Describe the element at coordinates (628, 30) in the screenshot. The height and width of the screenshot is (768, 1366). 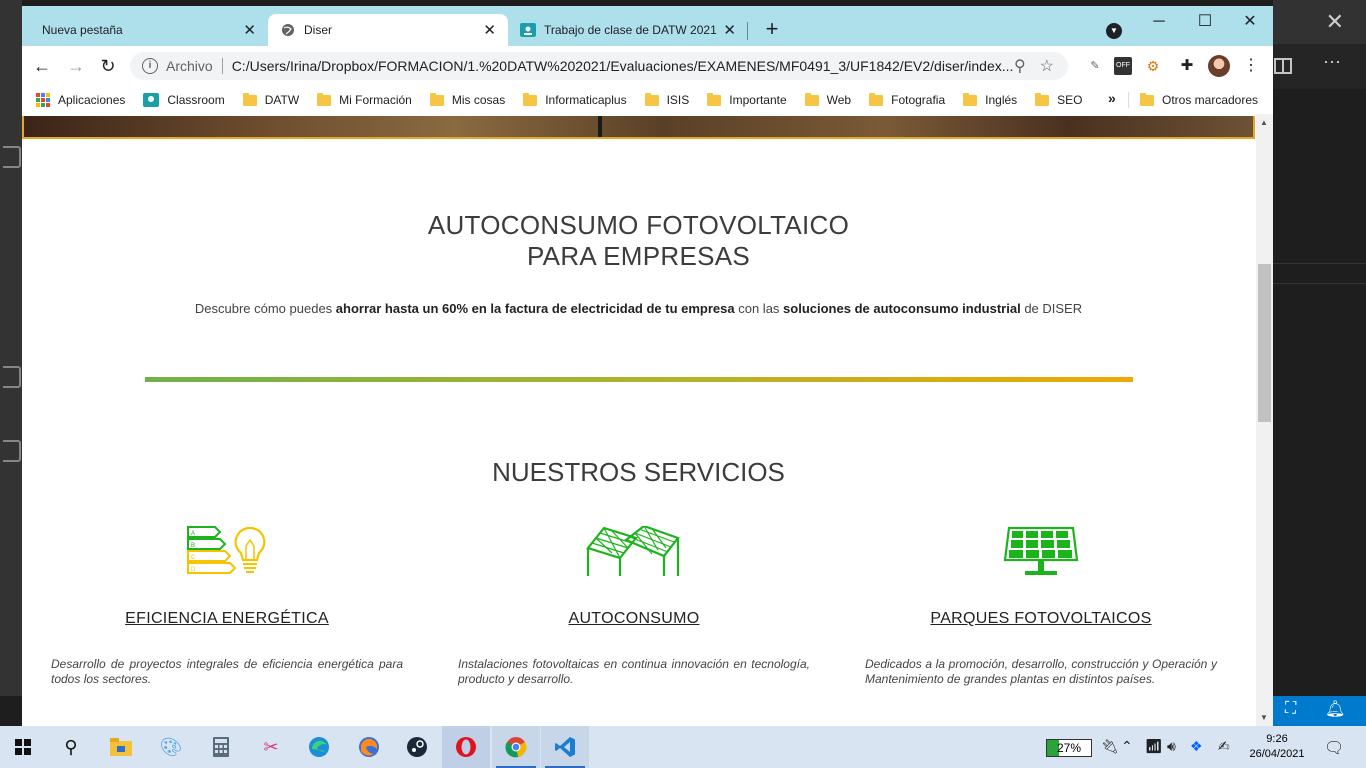
I see `tab-classroom: Trabajo de clase de DATW 2021 ( ✕` at that location.